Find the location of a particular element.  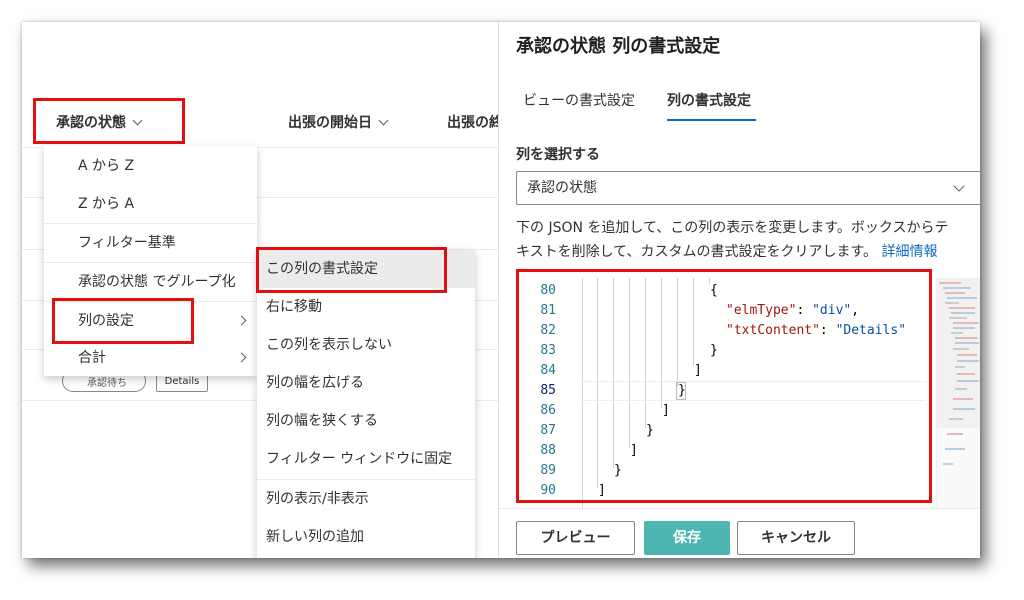

menu-item-sort-z-to-a: Z から A is located at coordinates (150, 204).